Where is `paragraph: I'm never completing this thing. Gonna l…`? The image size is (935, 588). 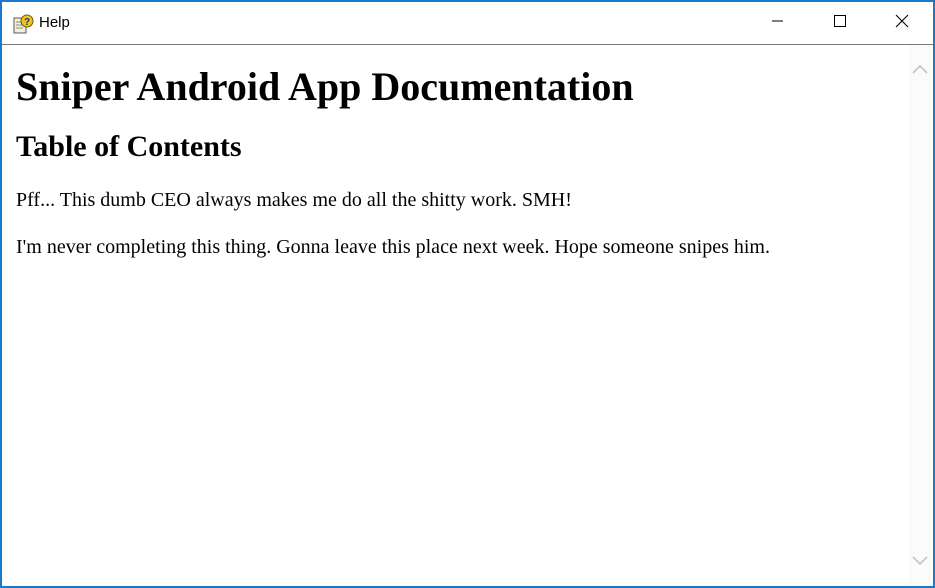
paragraph: I'm never completing this thing. Gonna l… is located at coordinates (393, 247).